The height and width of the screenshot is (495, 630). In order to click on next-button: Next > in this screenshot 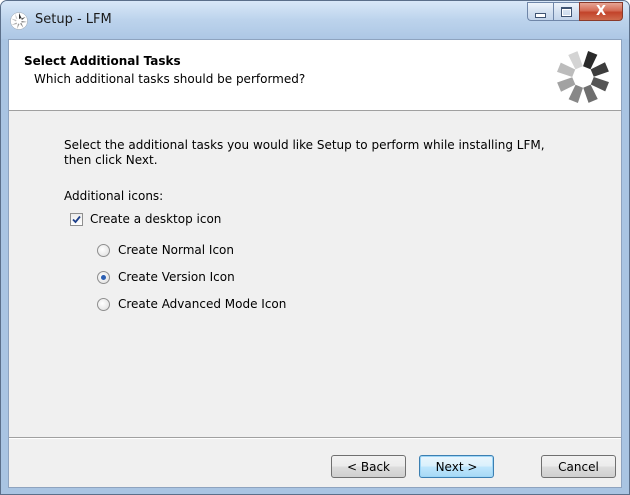, I will do `click(456, 466)`.